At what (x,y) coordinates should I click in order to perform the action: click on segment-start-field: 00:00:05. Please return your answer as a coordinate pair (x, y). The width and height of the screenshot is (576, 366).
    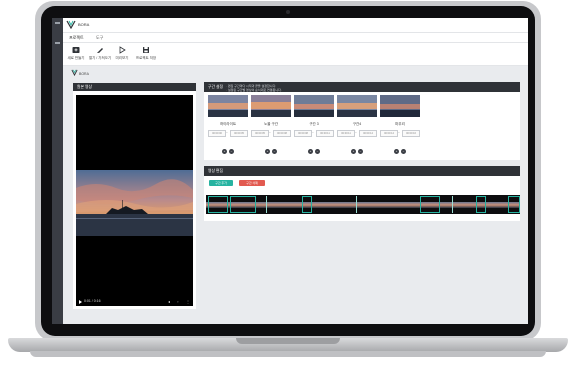
    Looking at the image, I should click on (260, 133).